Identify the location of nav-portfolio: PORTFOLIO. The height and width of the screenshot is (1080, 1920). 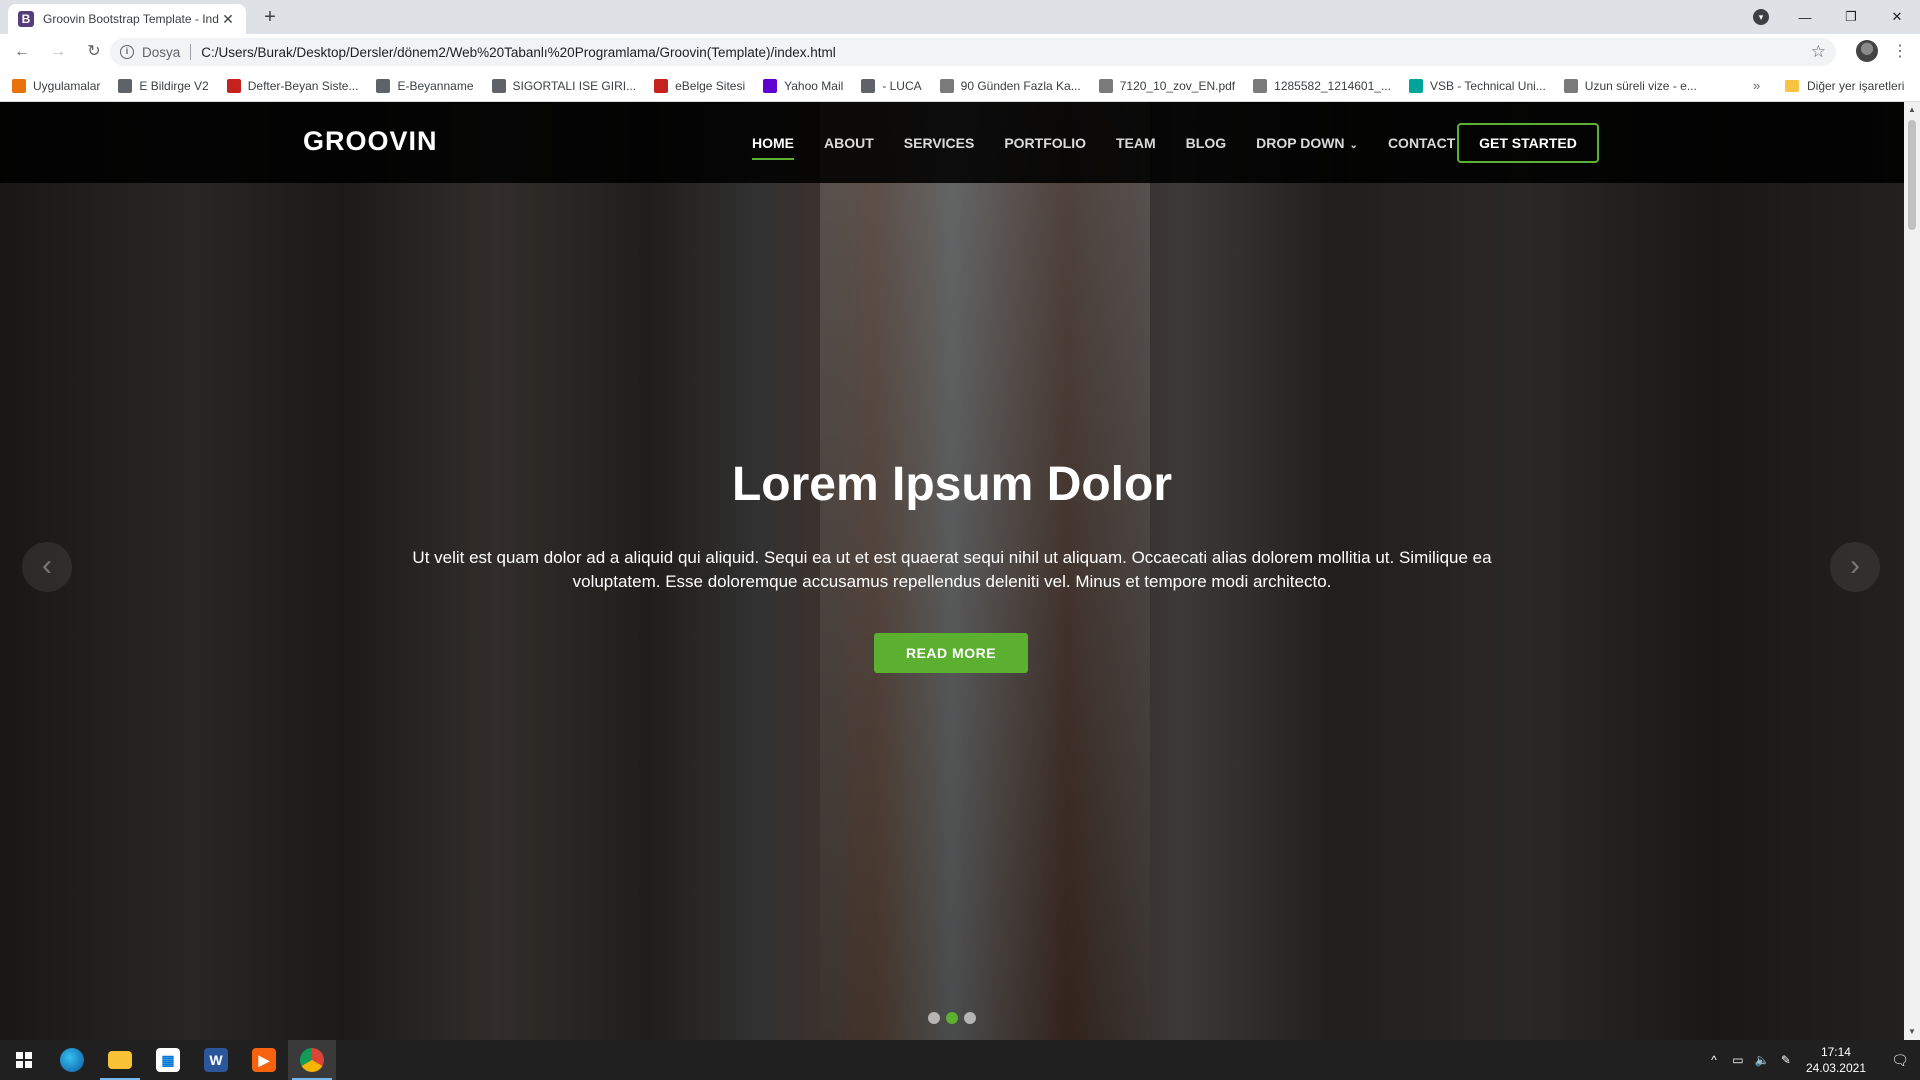
(1045, 143).